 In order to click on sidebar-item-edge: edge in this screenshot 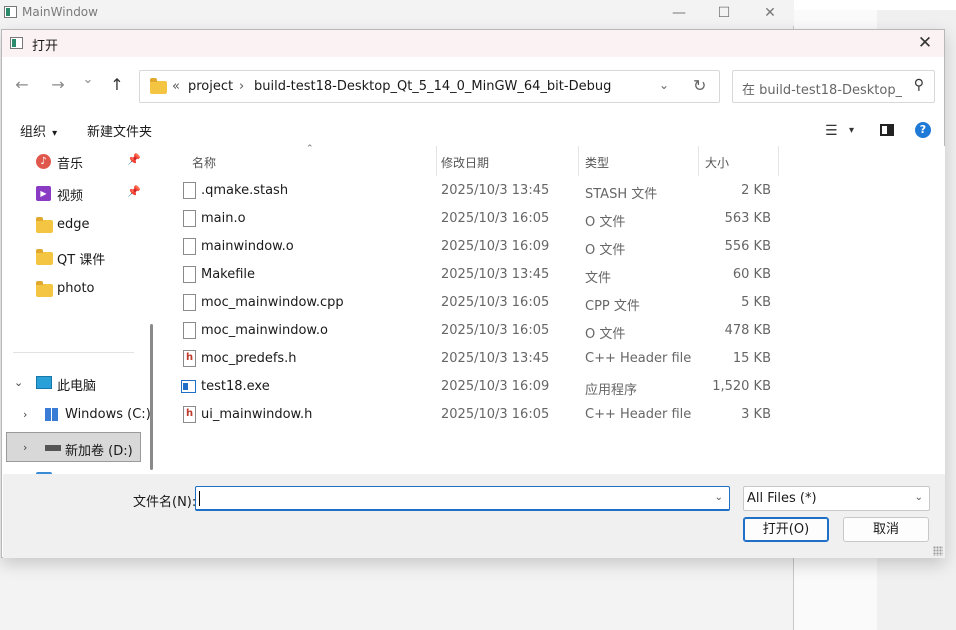, I will do `click(73, 225)`.